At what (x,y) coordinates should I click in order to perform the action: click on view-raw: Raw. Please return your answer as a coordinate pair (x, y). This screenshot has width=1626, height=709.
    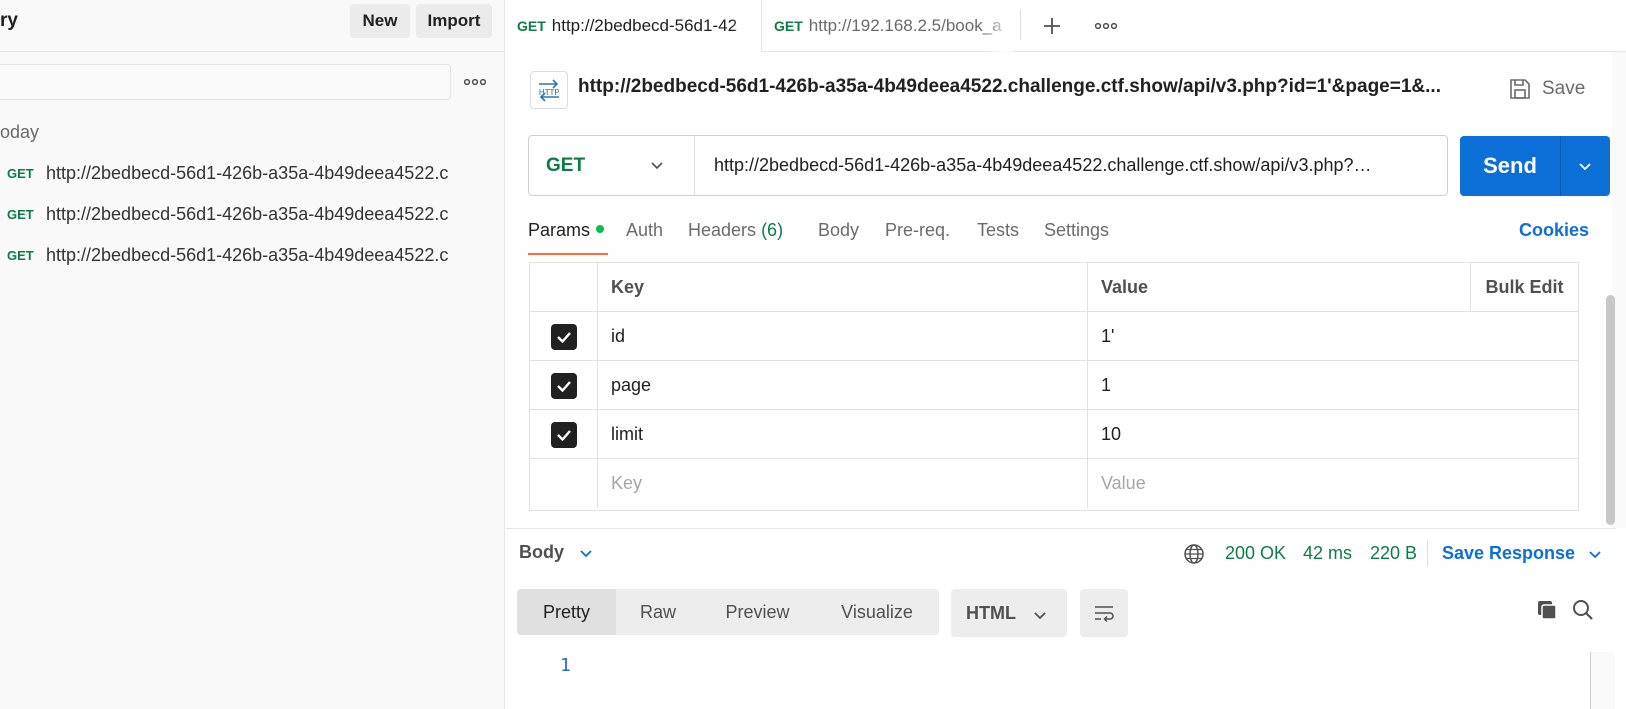
    Looking at the image, I should click on (658, 612).